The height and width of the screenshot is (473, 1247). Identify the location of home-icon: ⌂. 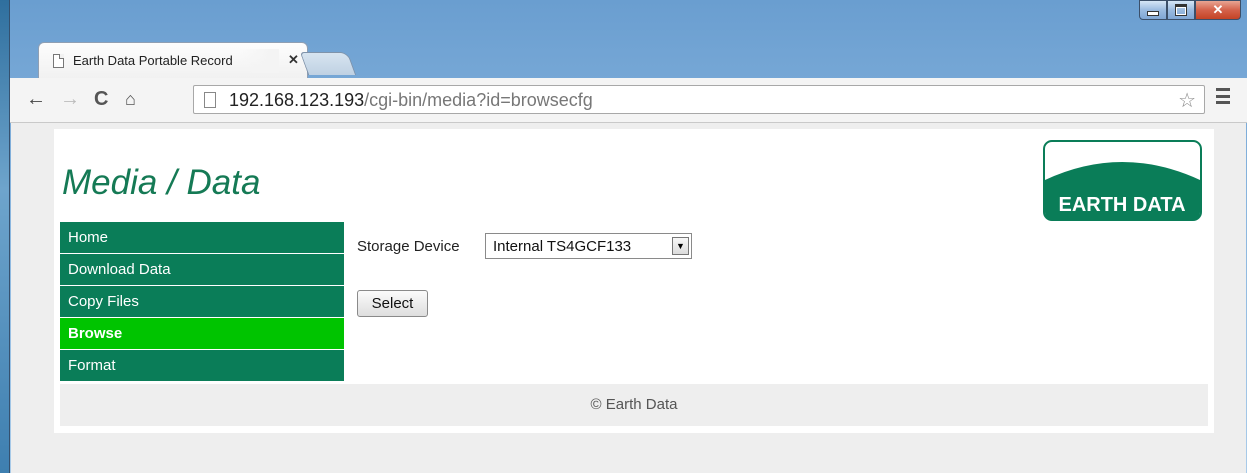
(130, 99).